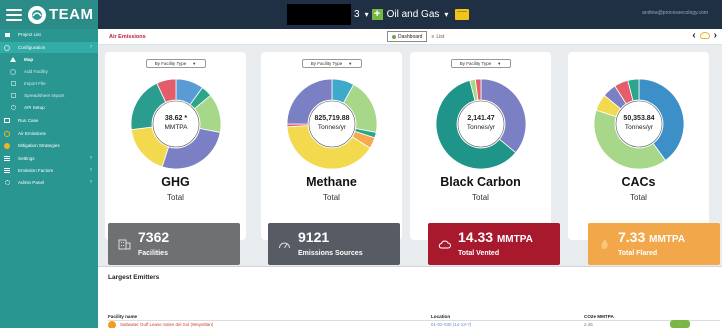 The image size is (722, 328). Describe the element at coordinates (49, 47) in the screenshot. I see `sidebar-item-configuration: Configuration ›` at that location.